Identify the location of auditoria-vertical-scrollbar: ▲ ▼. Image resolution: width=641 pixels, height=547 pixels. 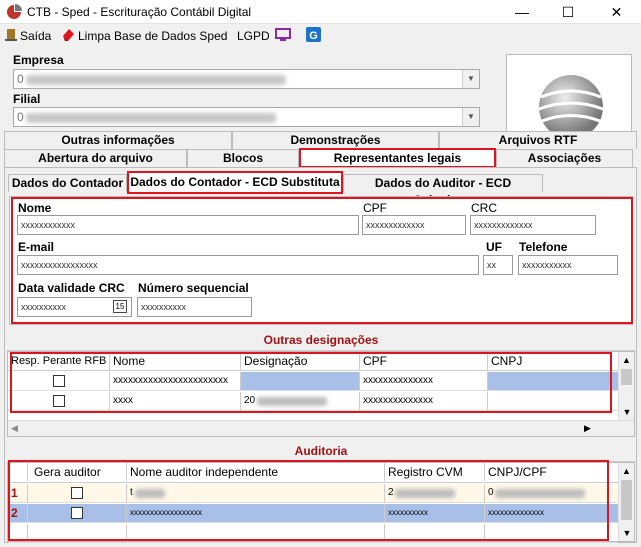
(626, 502).